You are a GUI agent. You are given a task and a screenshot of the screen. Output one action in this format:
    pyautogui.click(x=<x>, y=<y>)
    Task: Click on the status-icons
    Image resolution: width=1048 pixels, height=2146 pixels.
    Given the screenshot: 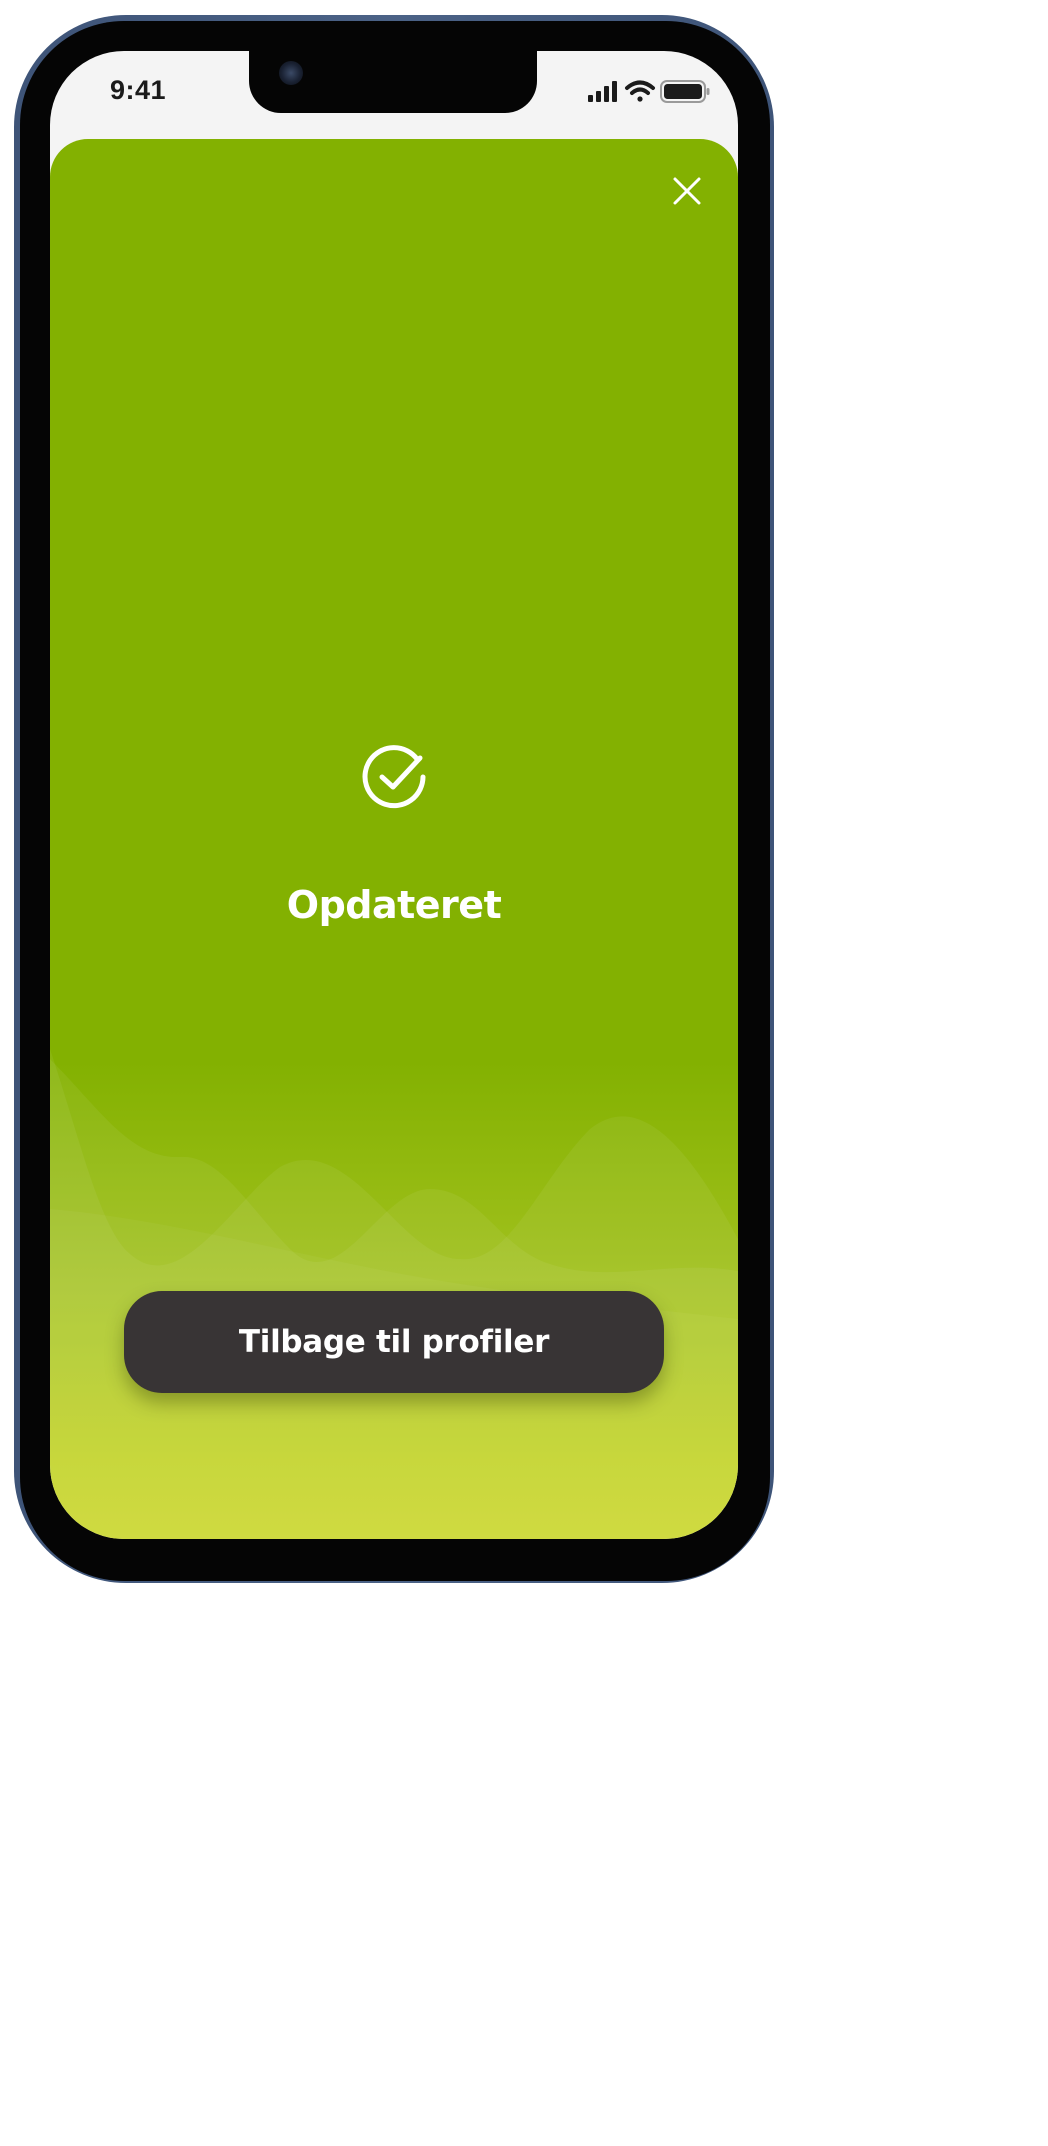 What is the action you would take?
    pyautogui.click(x=649, y=91)
    